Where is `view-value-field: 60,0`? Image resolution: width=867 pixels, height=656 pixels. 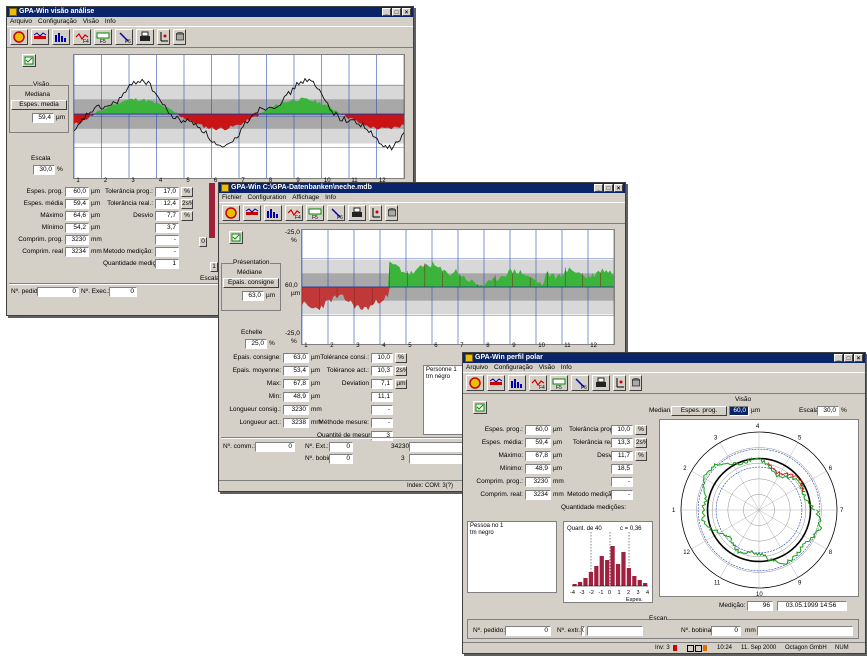
view-value-field: 60,0 is located at coordinates (739, 411).